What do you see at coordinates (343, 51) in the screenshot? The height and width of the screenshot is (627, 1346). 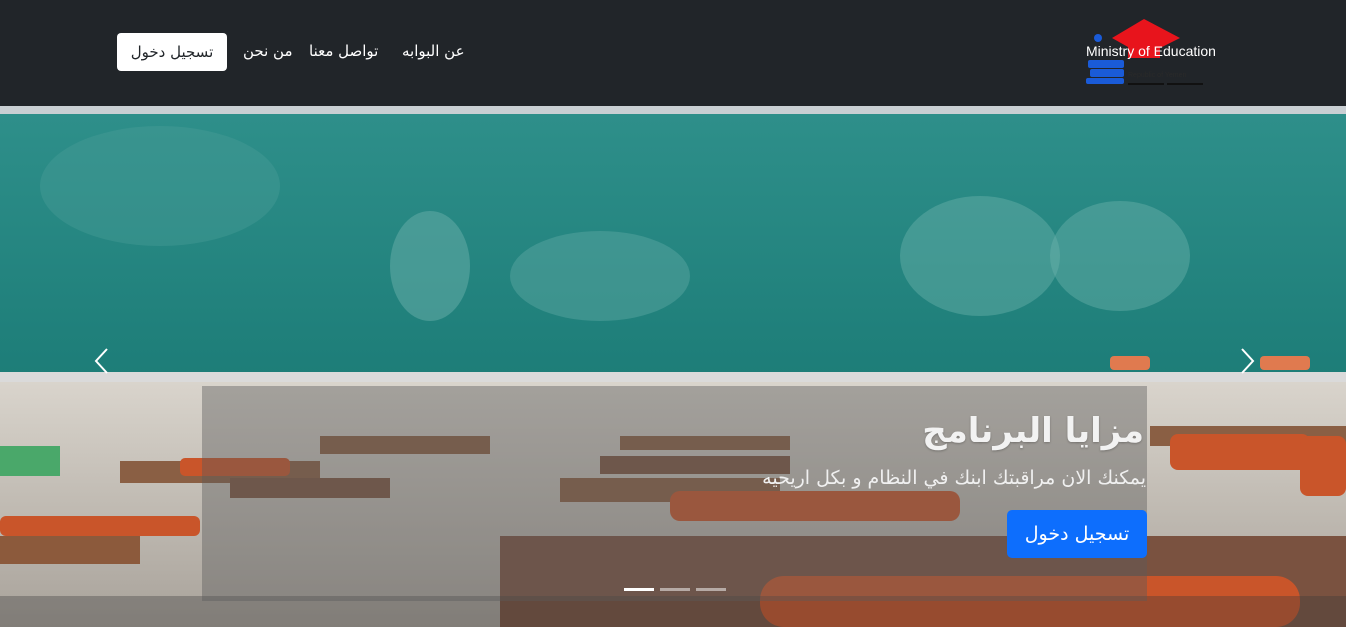 I see `nav-link-contact: تواصل معنا` at bounding box center [343, 51].